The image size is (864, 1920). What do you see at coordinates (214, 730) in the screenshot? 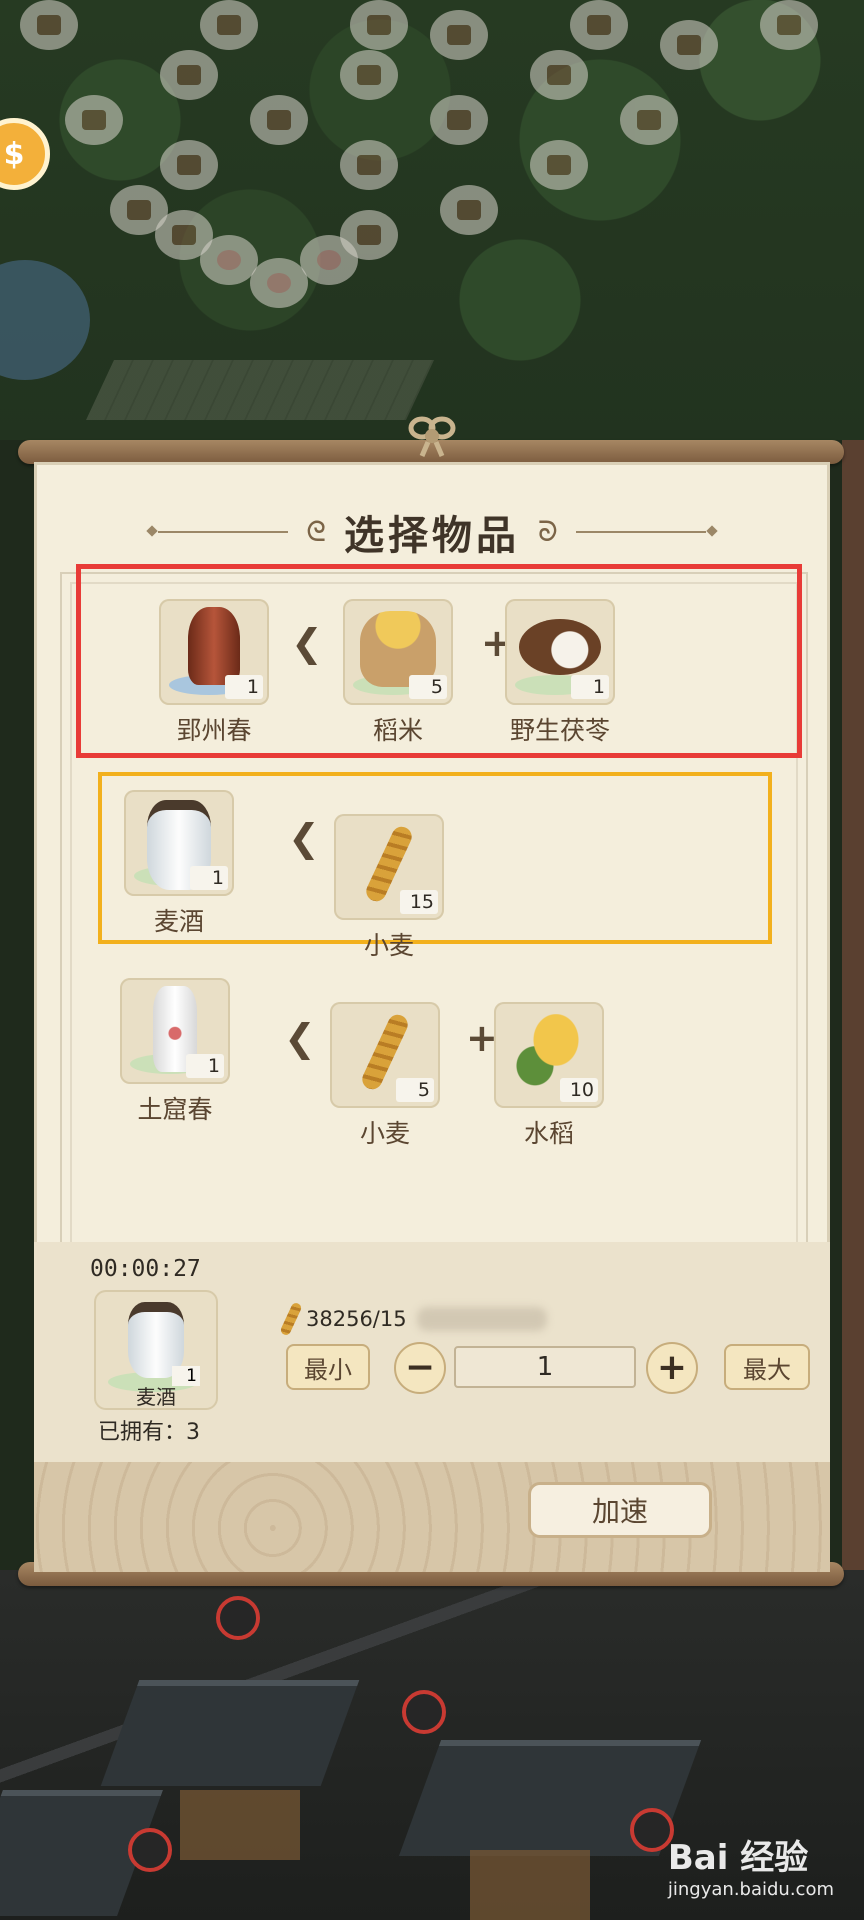
I see `item-label: 郢州春` at bounding box center [214, 730].